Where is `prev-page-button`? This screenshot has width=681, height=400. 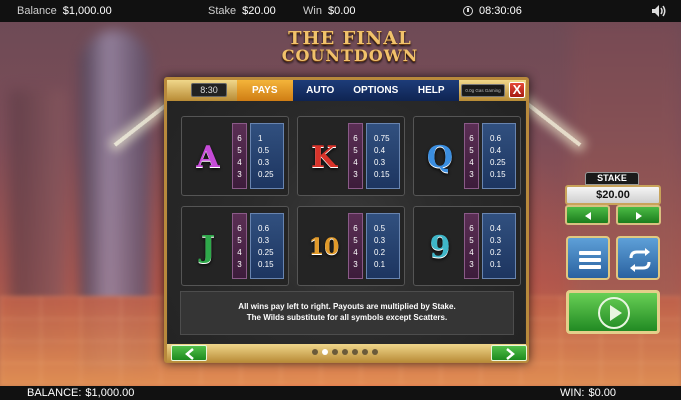
prev-page-button is located at coordinates (189, 353).